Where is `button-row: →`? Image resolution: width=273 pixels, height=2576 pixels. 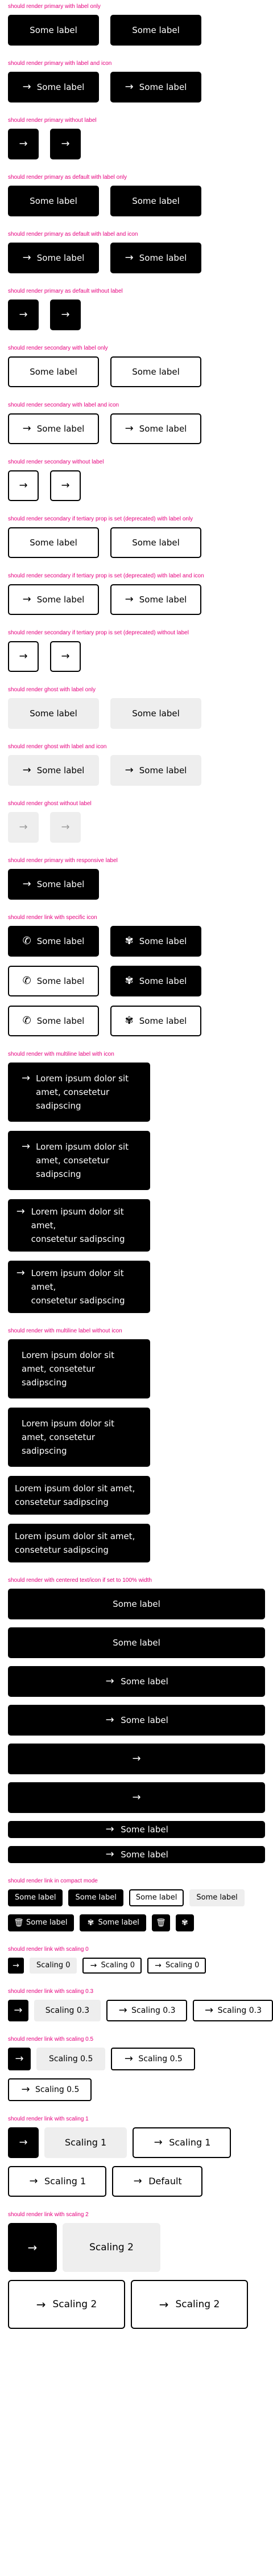 button-row: → is located at coordinates (140, 1797).